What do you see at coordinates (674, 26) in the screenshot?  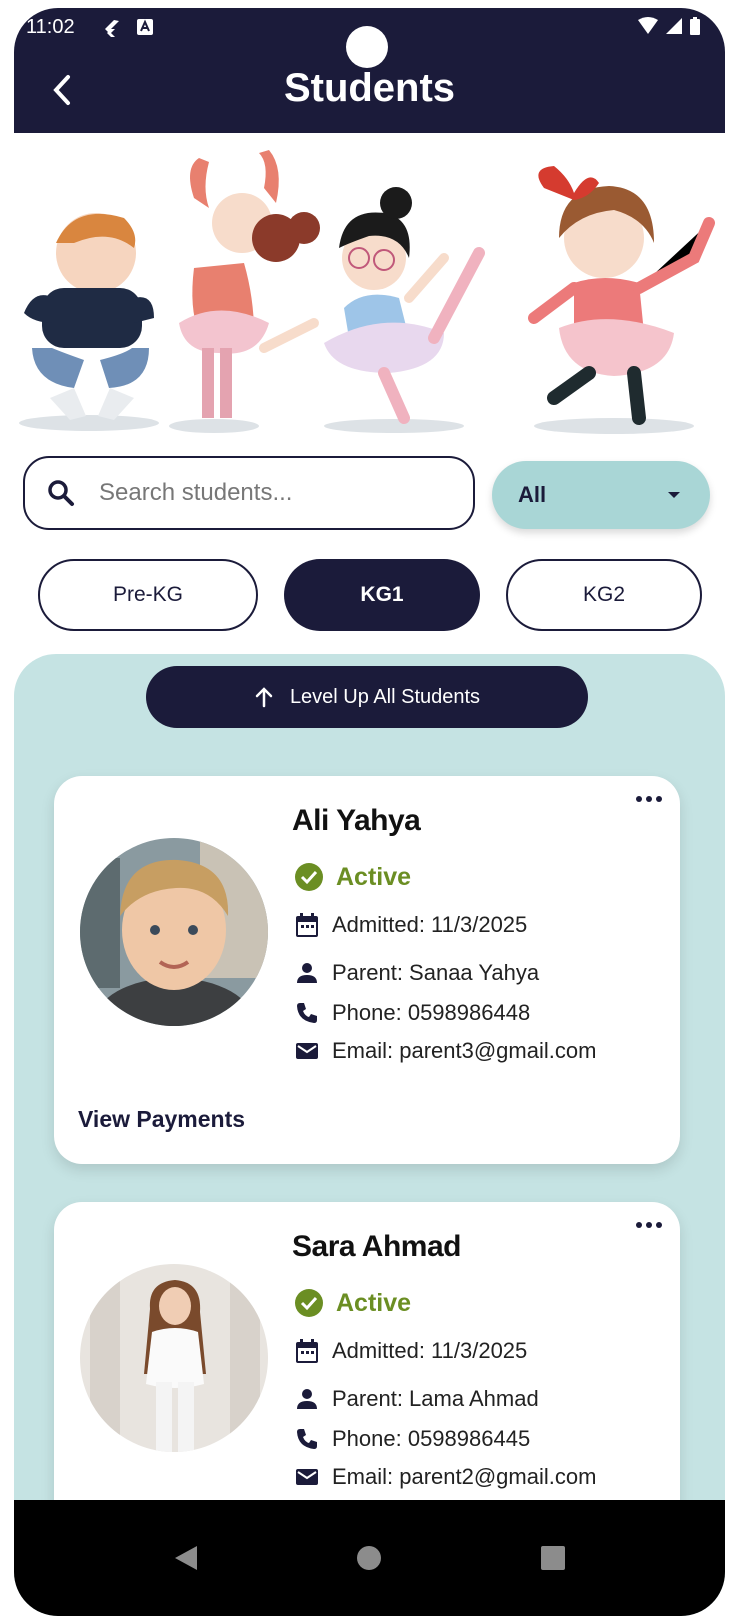 I see `signal-icon` at bounding box center [674, 26].